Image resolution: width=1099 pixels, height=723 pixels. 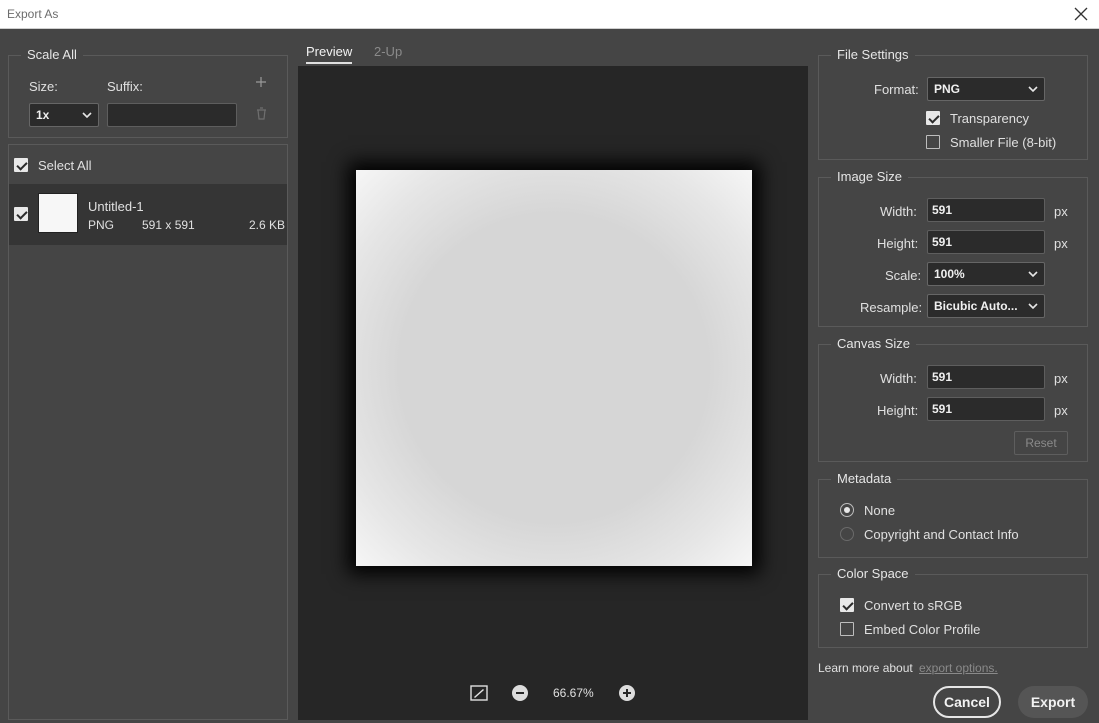 I want to click on canvas-height-input: 591, so click(x=986, y=409).